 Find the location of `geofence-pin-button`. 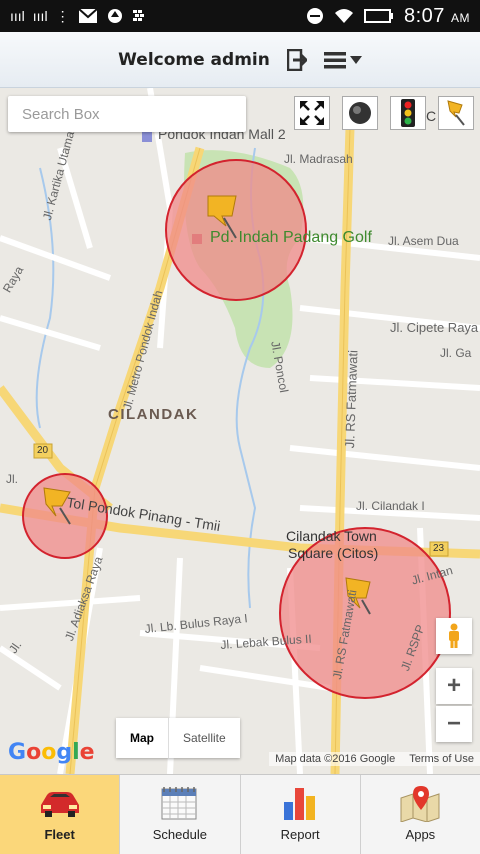

geofence-pin-button is located at coordinates (456, 113).